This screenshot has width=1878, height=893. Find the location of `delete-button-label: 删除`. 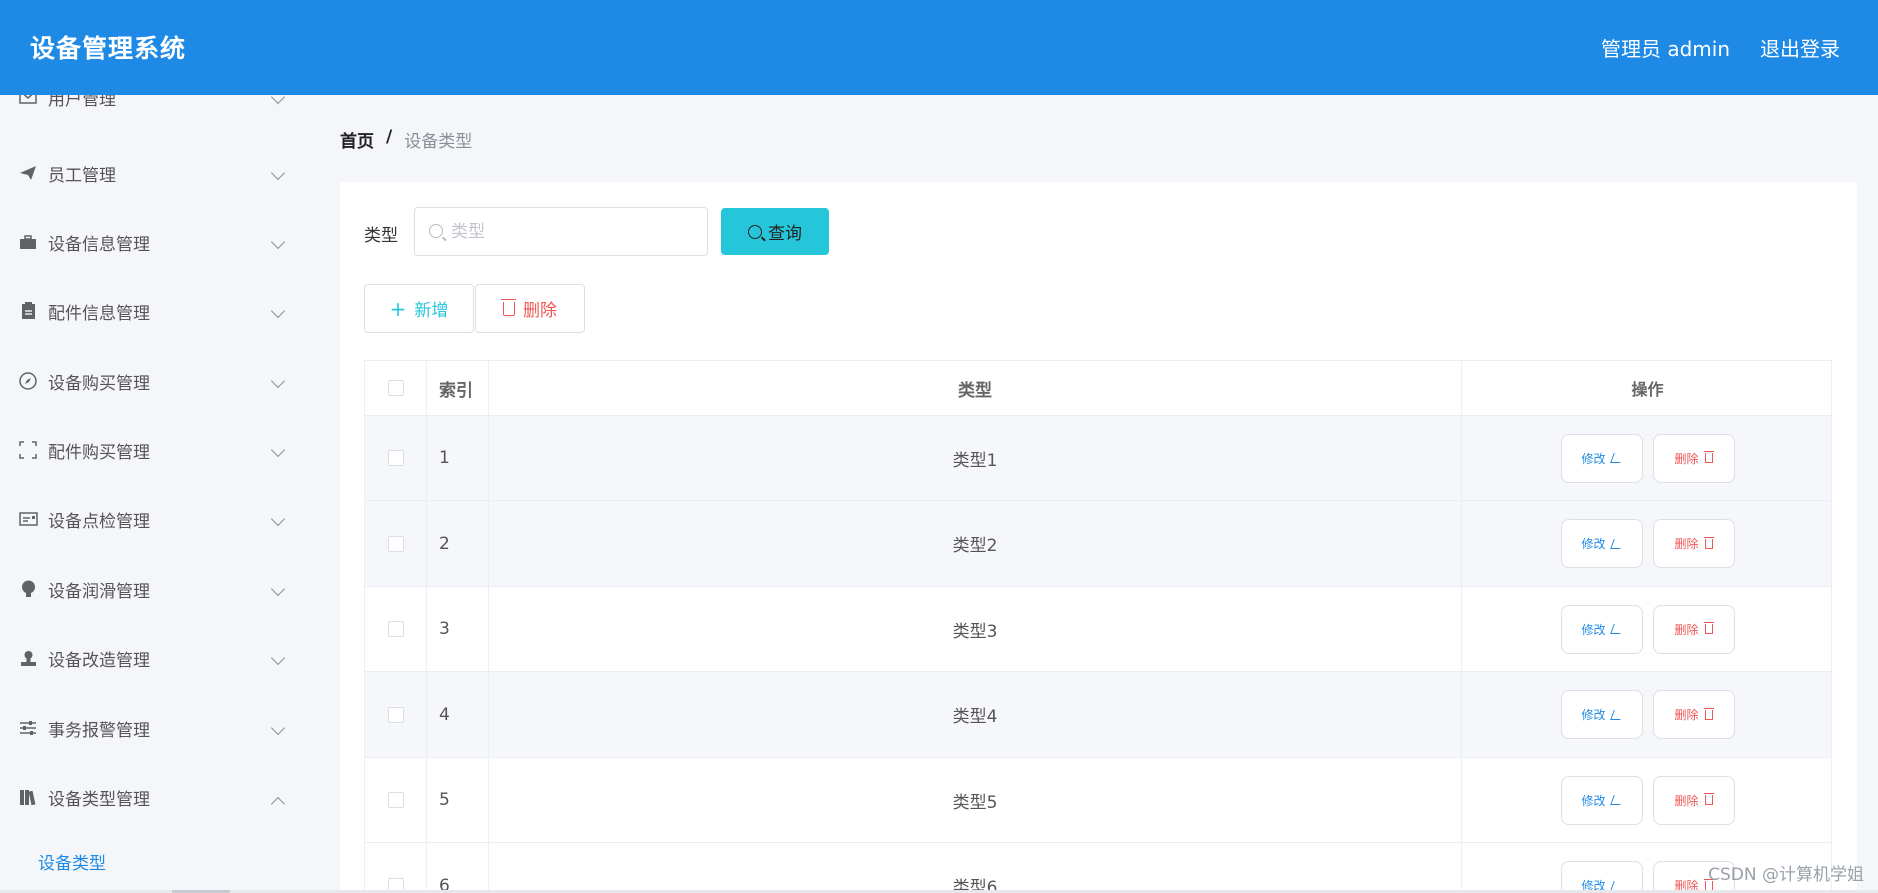

delete-button-label: 删除 is located at coordinates (540, 311).